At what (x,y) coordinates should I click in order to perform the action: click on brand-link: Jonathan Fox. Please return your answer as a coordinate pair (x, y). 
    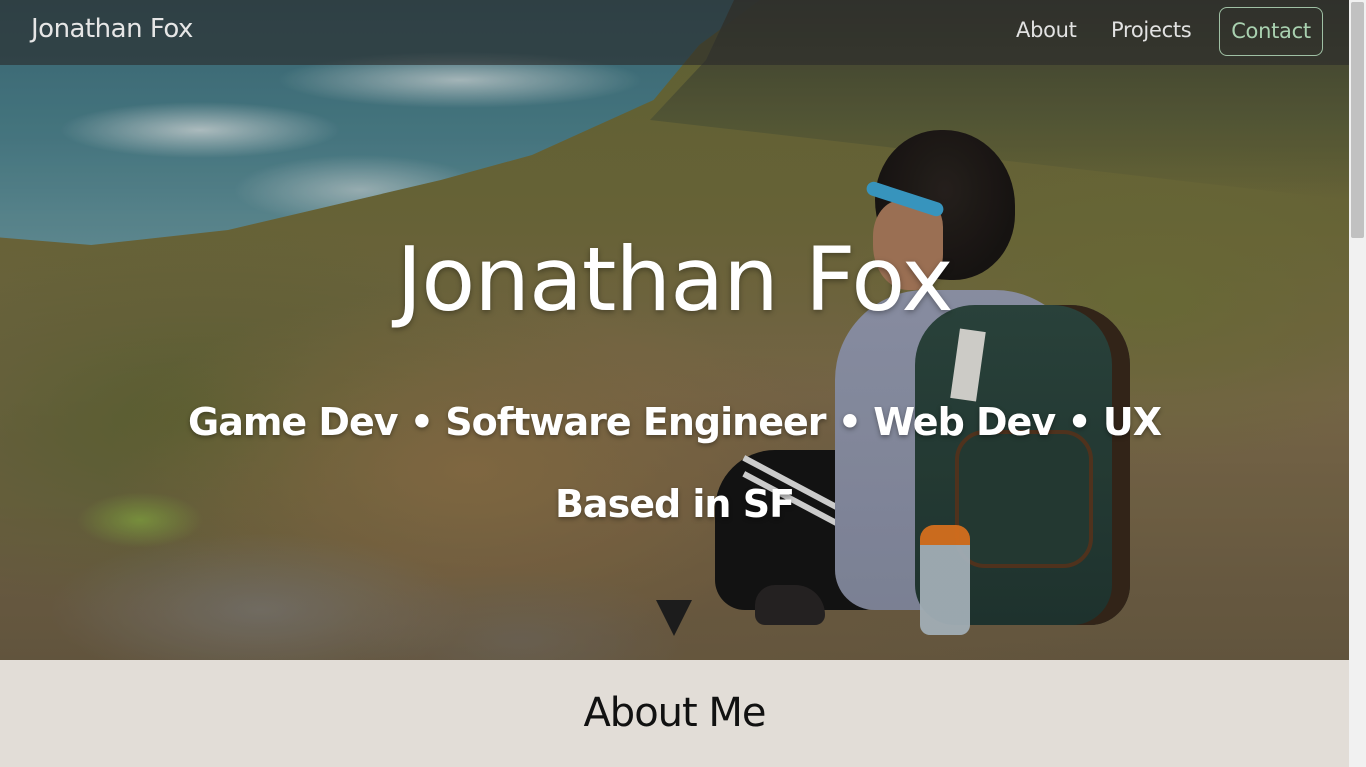
    Looking at the image, I should click on (112, 29).